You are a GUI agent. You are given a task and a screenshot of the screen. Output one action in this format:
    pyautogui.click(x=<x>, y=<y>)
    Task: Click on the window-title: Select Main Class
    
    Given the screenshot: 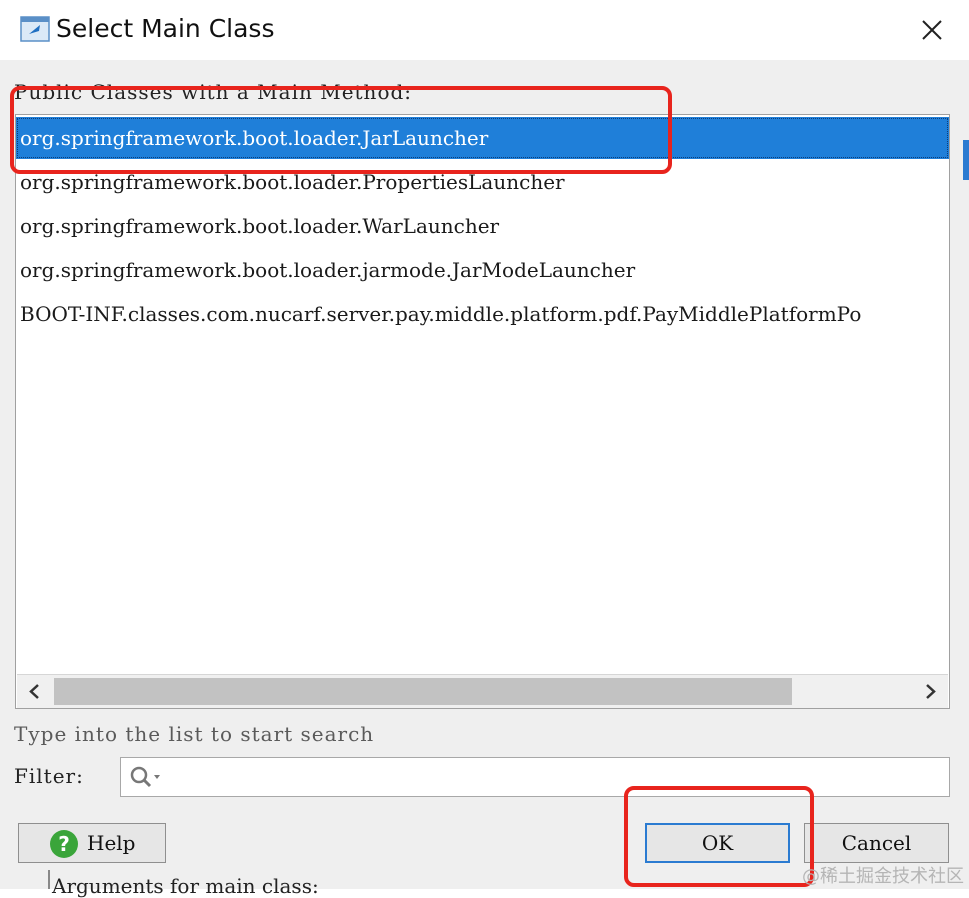 What is the action you would take?
    pyautogui.click(x=165, y=28)
    